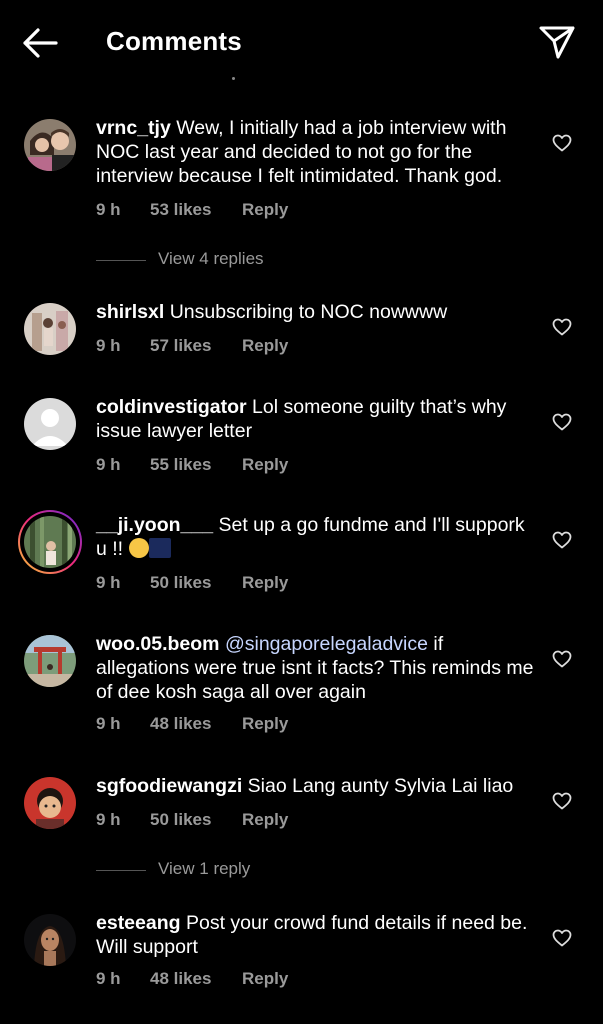 The width and height of the screenshot is (603, 1024). What do you see at coordinates (169, 786) in the screenshot?
I see `comment-username: sgfoodiewangzi` at bounding box center [169, 786].